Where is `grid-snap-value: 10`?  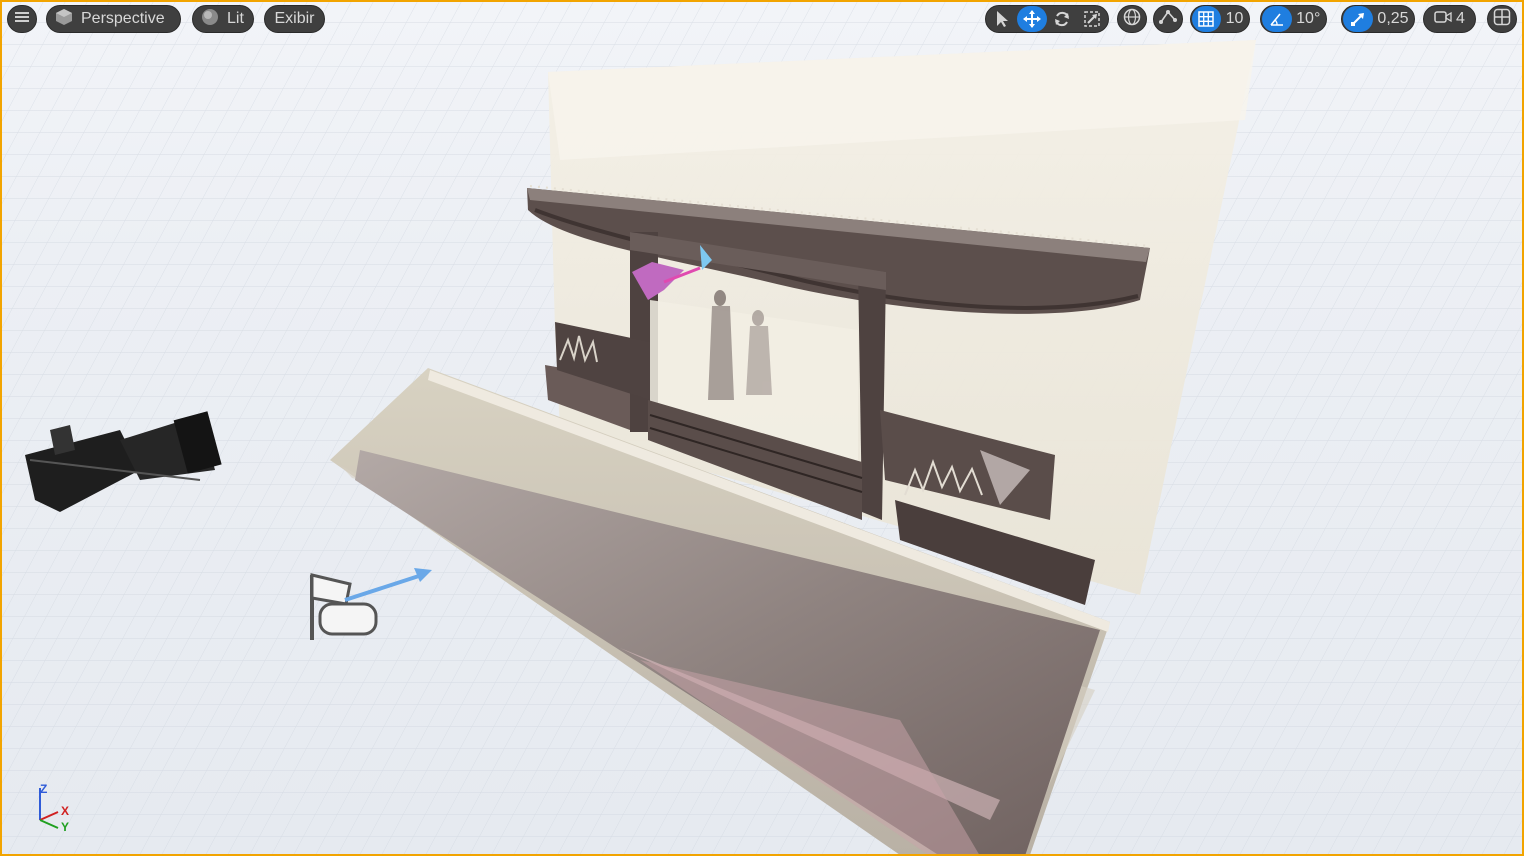 grid-snap-value: 10 is located at coordinates (1234, 19).